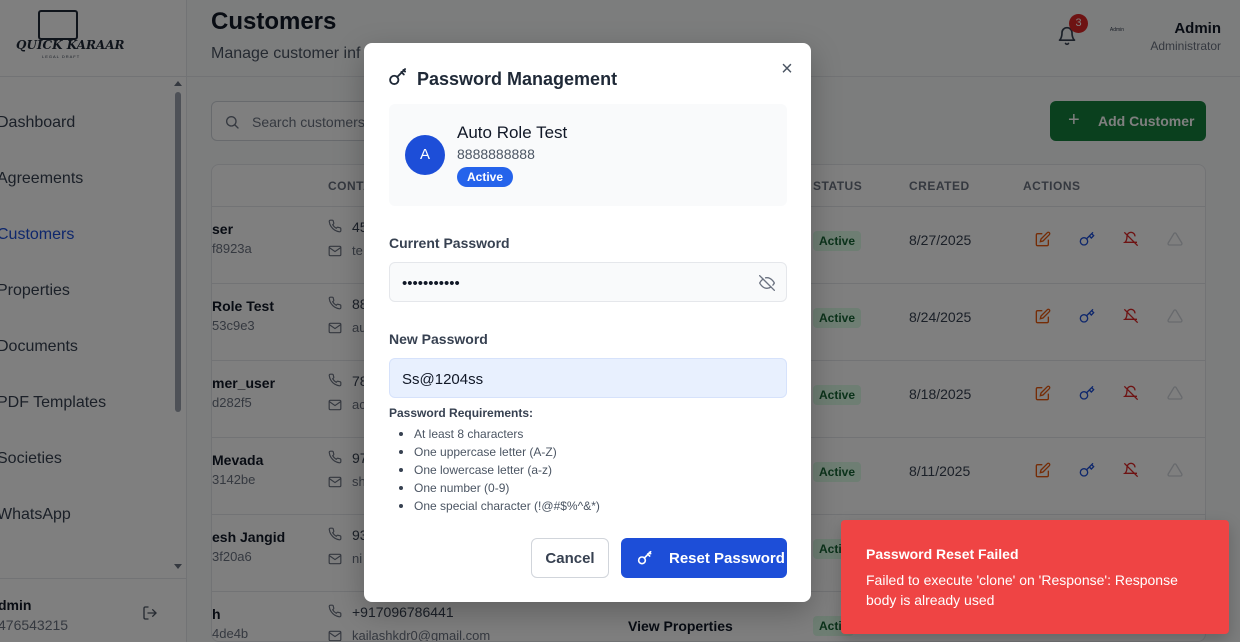 The height and width of the screenshot is (642, 1240). What do you see at coordinates (485, 177) in the screenshot?
I see `status-badge: Active` at bounding box center [485, 177].